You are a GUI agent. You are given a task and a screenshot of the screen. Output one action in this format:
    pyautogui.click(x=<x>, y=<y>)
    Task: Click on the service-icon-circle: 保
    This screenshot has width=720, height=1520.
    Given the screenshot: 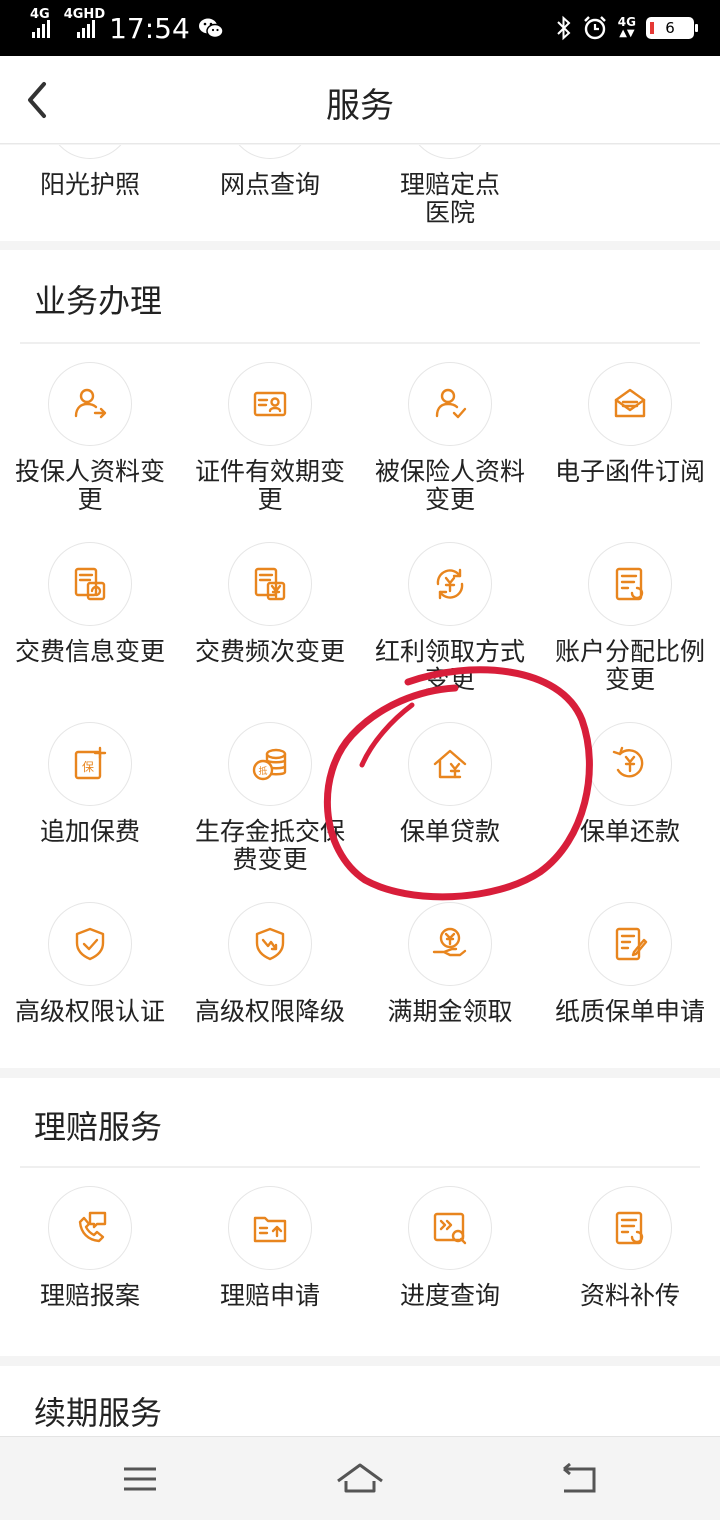 What is the action you would take?
    pyautogui.click(x=90, y=764)
    